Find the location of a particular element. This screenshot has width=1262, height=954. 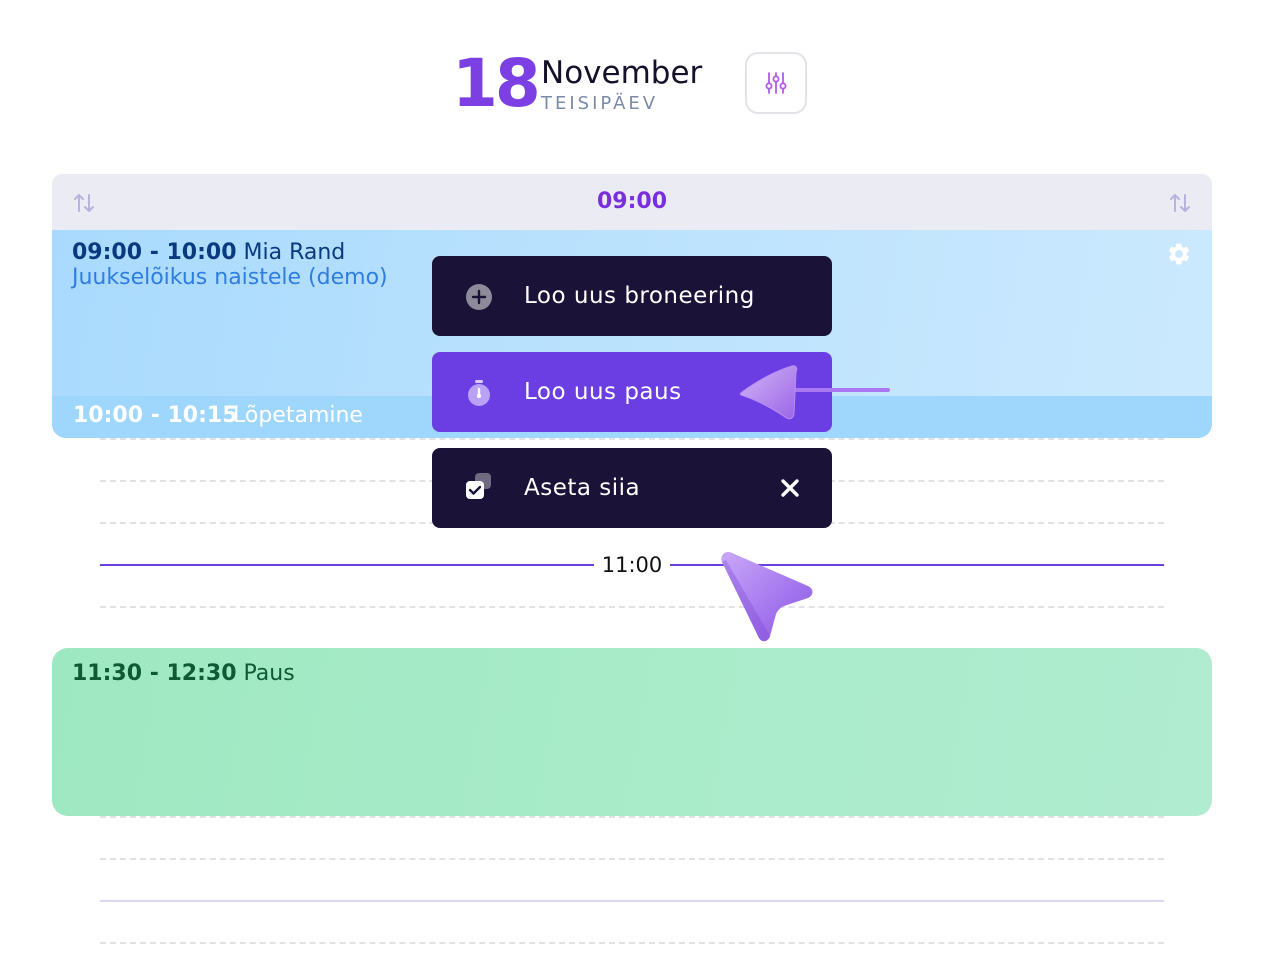

current-time-line is located at coordinates (347, 565).